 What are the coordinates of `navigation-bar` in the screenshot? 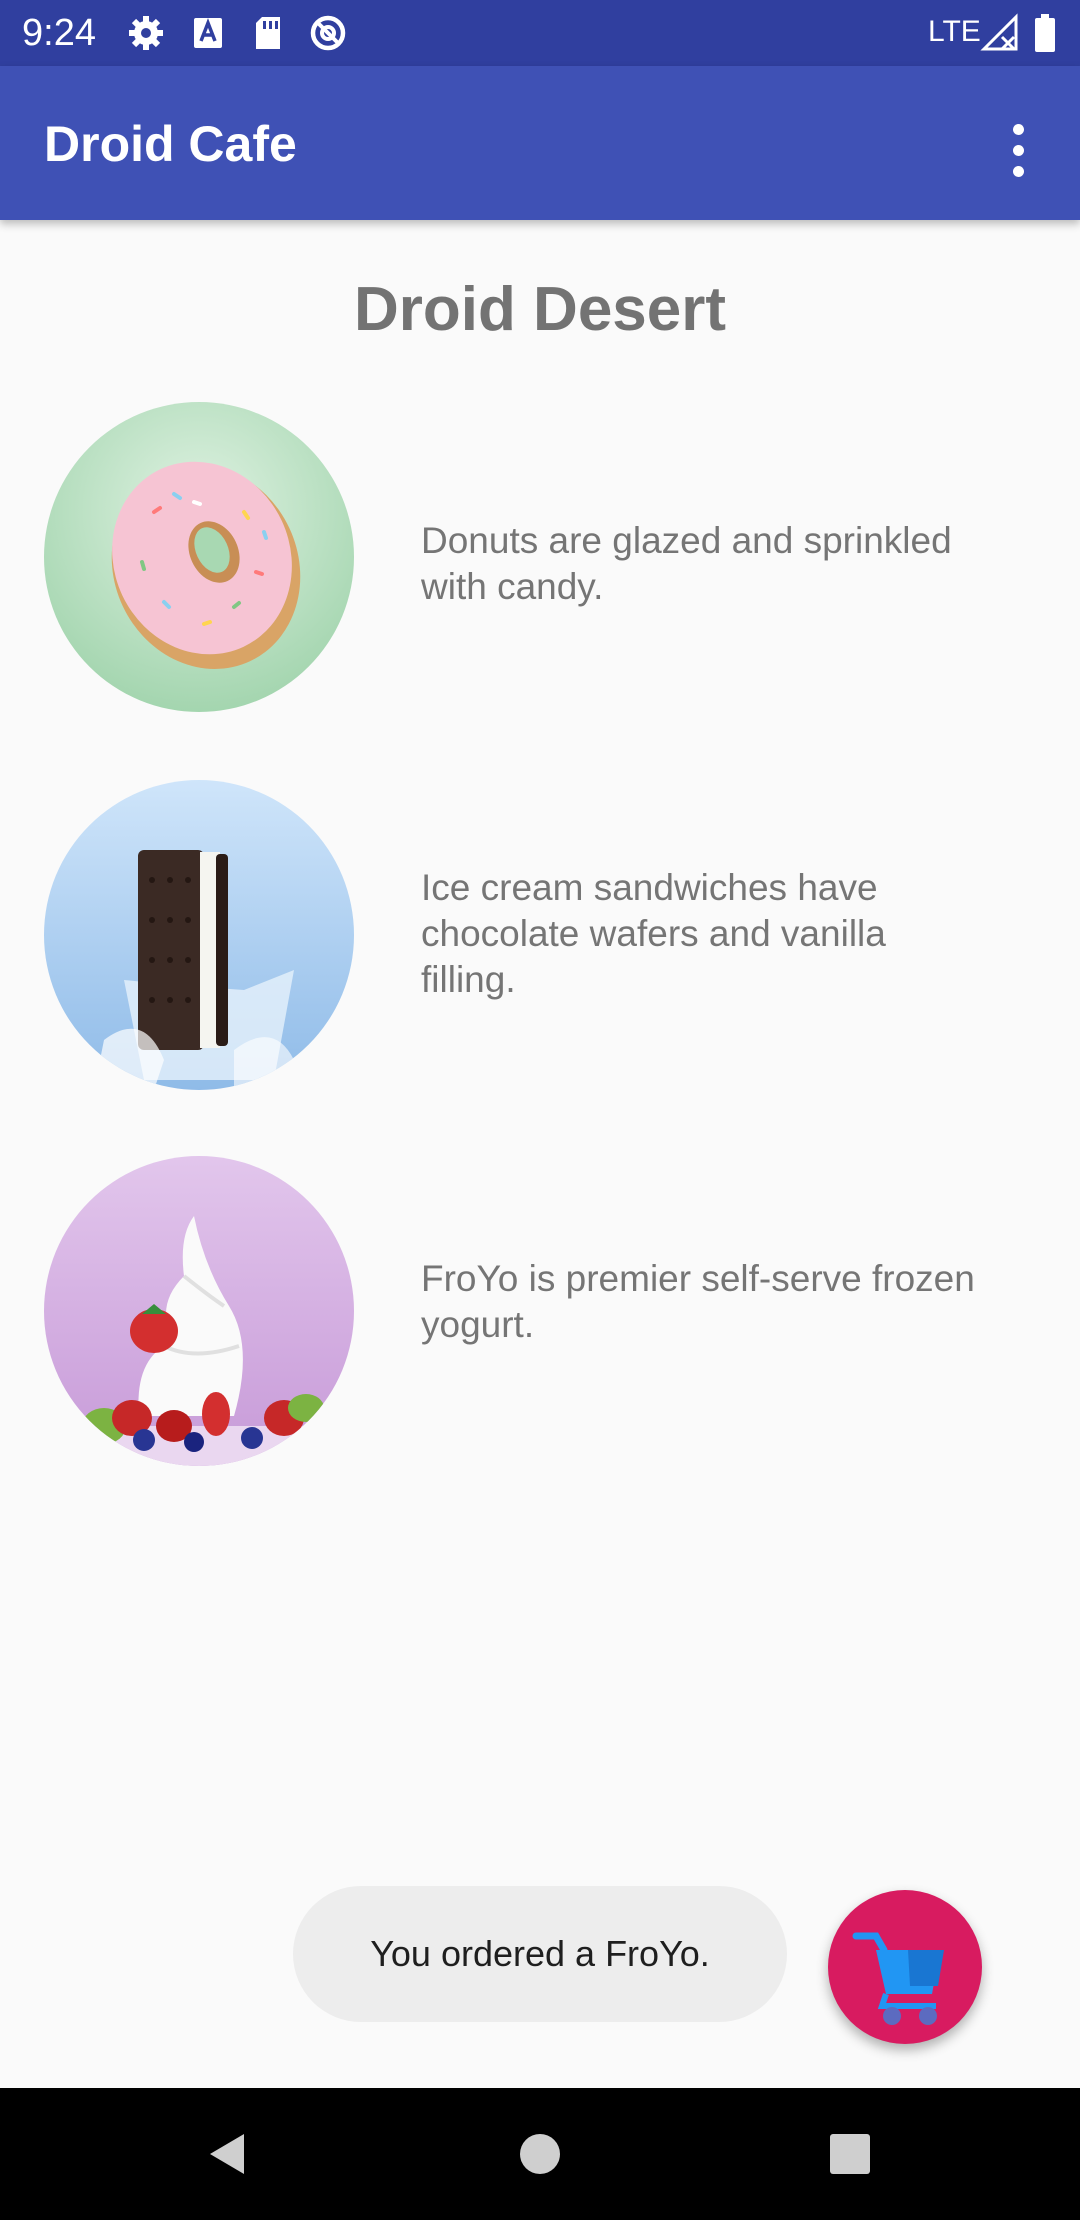 It's located at (540, 2154).